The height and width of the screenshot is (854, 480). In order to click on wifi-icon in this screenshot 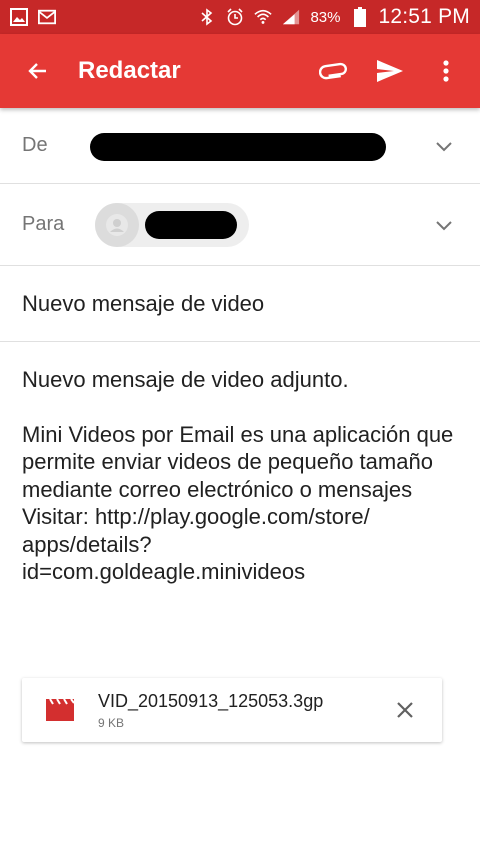, I will do `click(263, 17)`.